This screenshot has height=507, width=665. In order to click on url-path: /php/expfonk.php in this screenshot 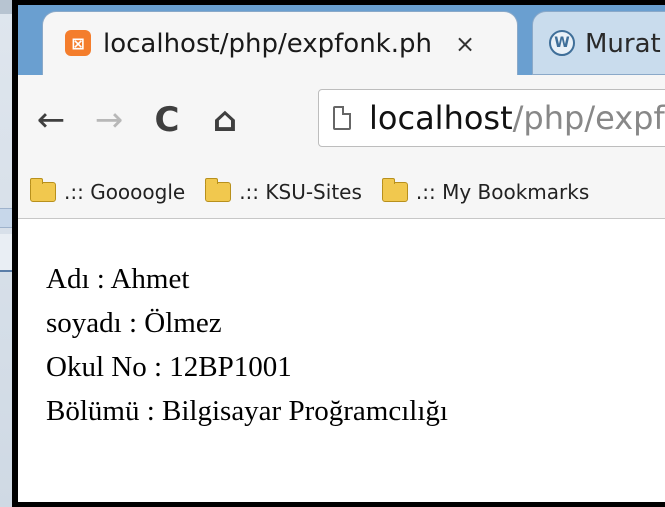, I will do `click(588, 118)`.